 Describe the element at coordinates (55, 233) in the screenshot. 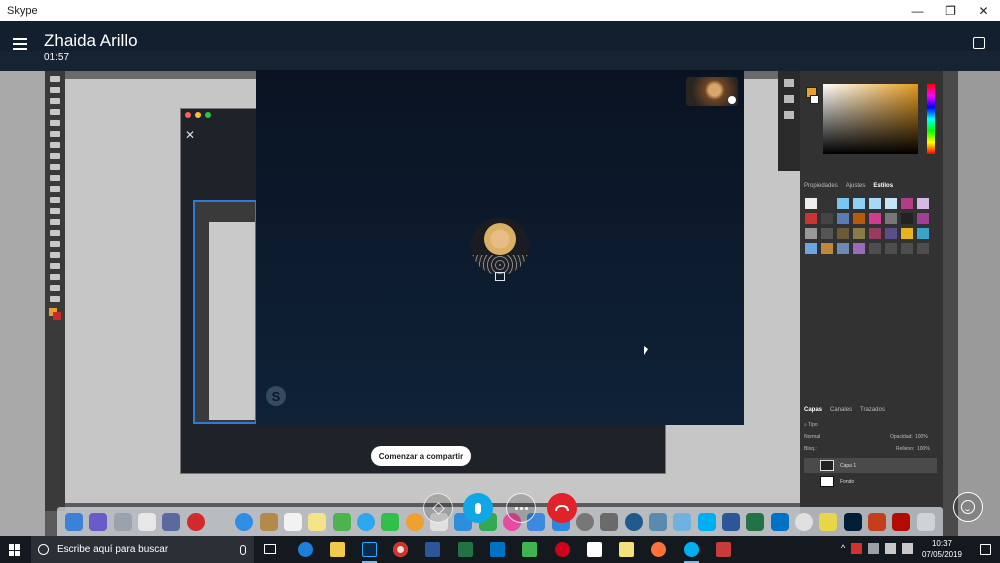

I see `pen-tool-icon` at that location.